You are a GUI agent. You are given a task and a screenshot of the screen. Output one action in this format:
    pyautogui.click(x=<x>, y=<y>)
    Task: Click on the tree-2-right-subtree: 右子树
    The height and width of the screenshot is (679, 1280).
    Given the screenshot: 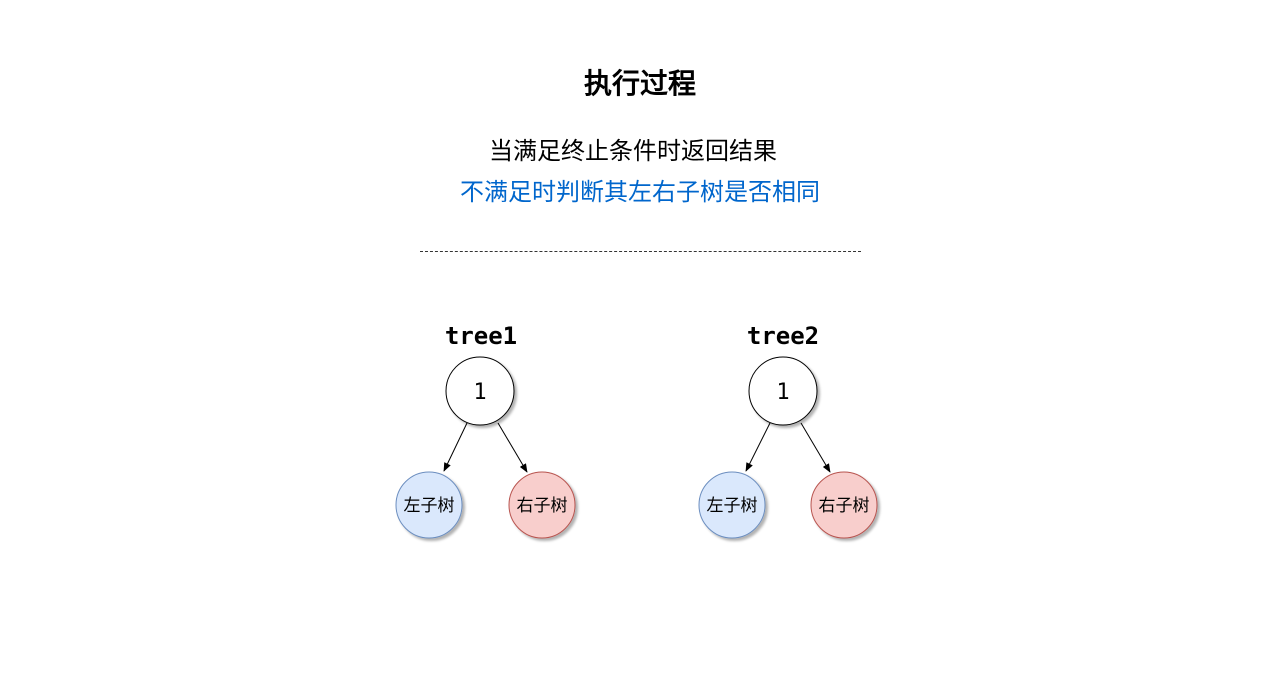 What is the action you would take?
    pyautogui.click(x=844, y=505)
    